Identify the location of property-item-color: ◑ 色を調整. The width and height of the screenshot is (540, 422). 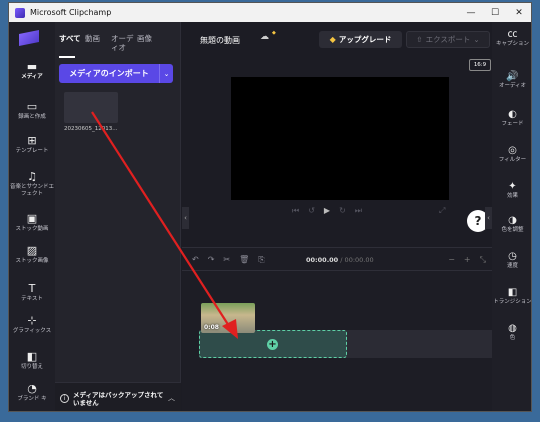
(511, 224).